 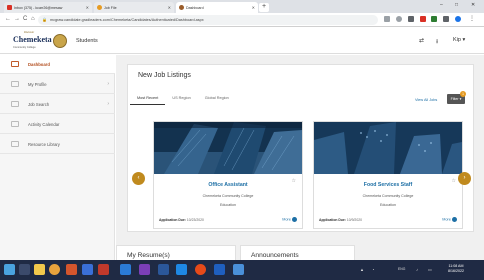 I want to click on close-window-button: ✕, so click(x=473, y=5).